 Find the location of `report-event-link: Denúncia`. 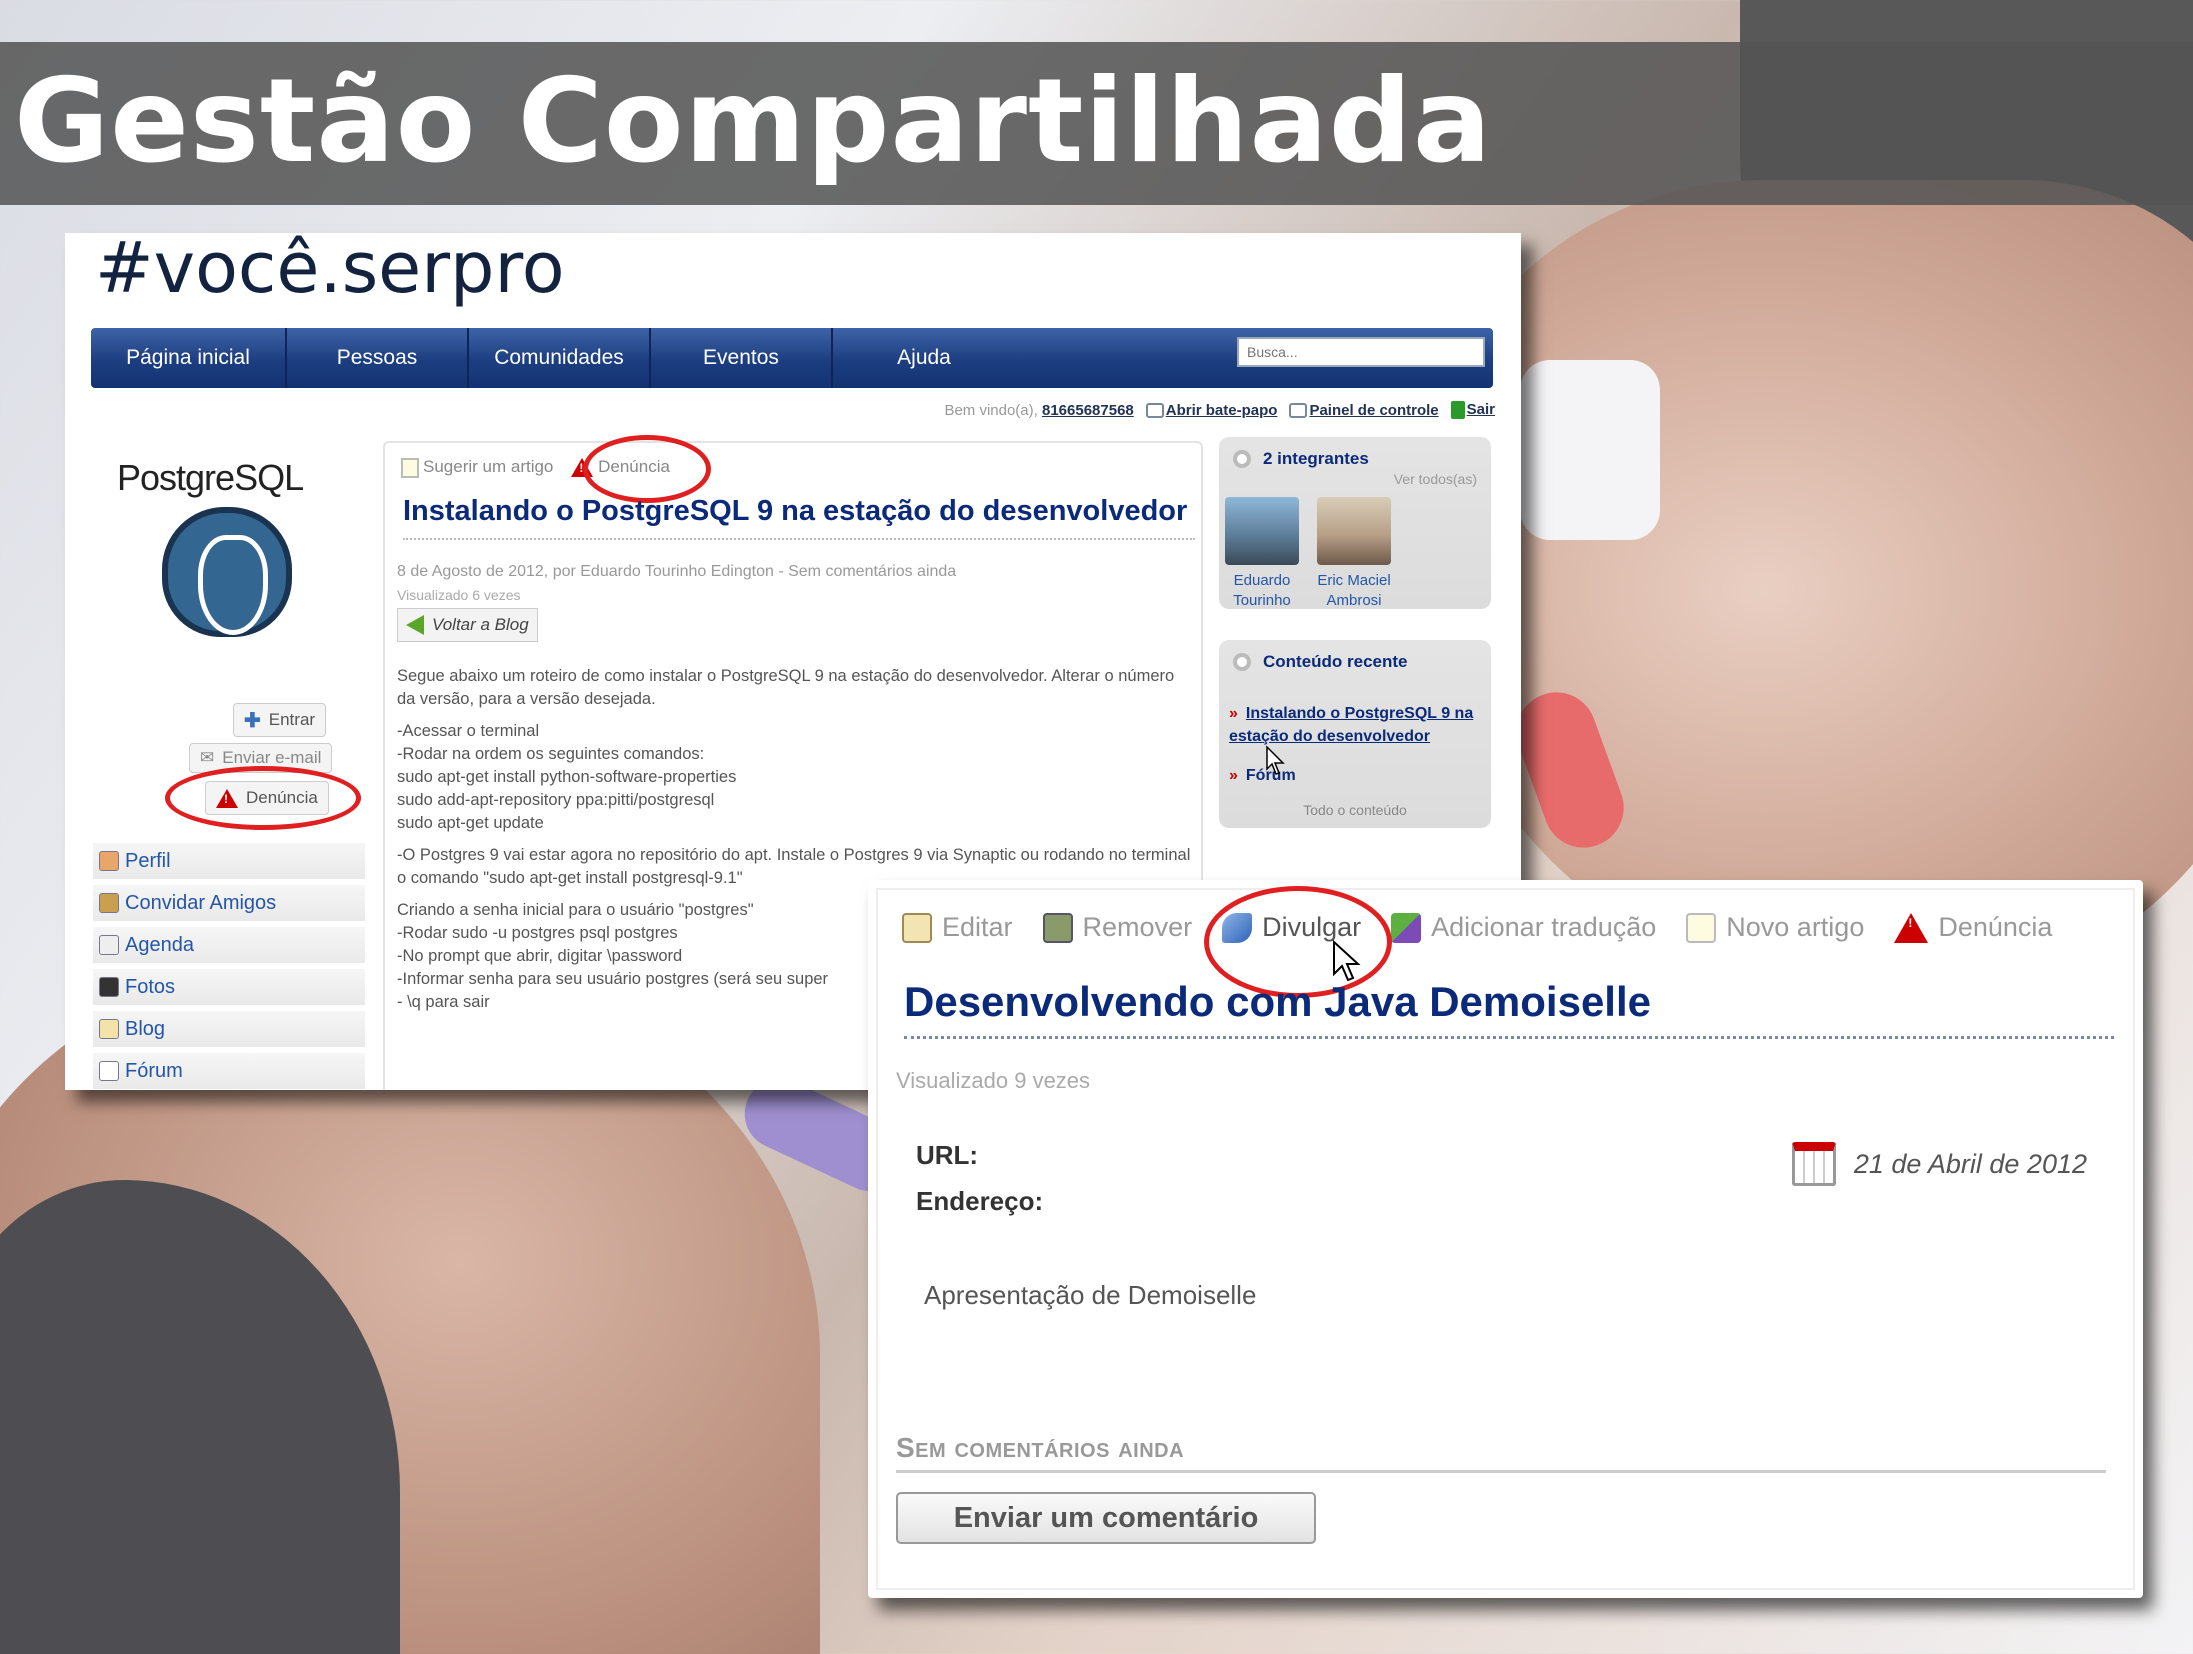

report-event-link: Denúncia is located at coordinates (1973, 927).